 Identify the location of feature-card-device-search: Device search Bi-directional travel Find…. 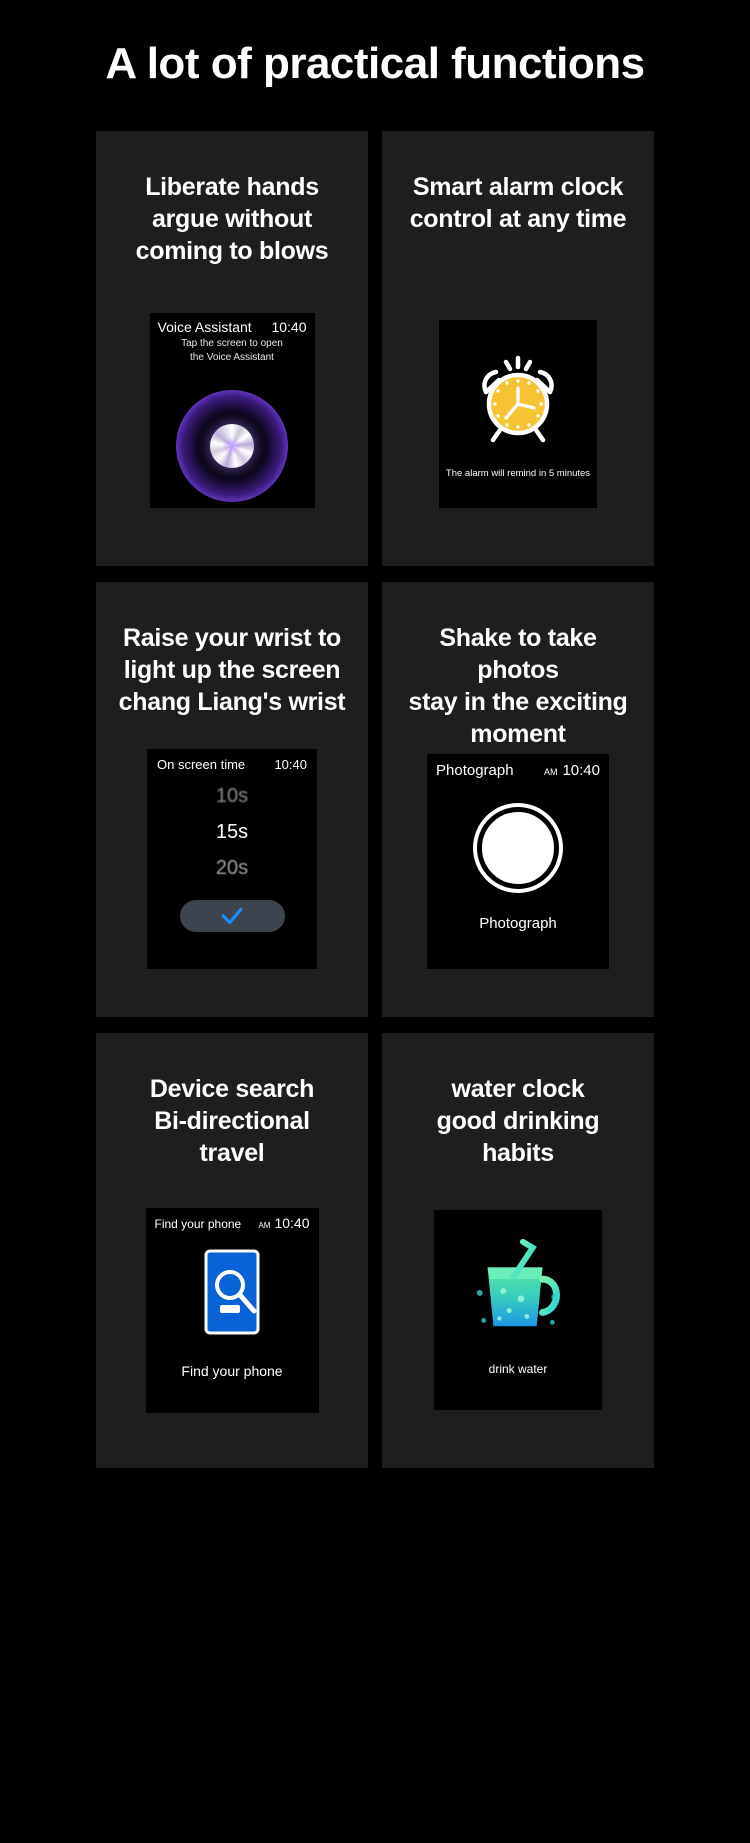
(232, 1251).